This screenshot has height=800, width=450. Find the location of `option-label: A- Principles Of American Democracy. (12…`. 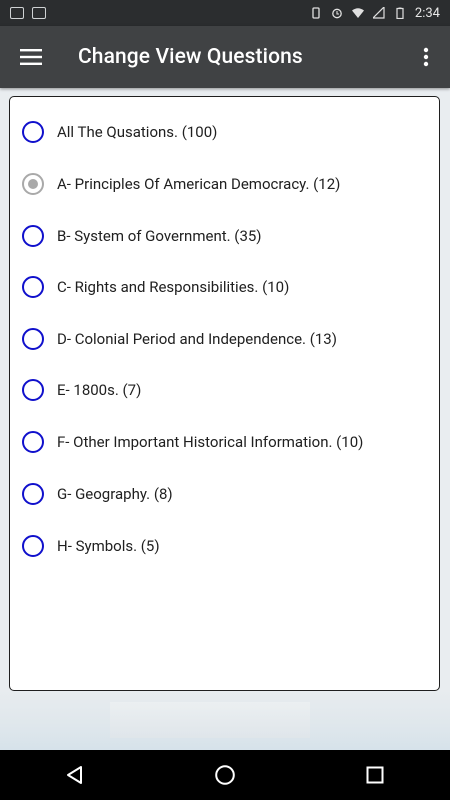

option-label: A- Principles Of American Democracy. (12… is located at coordinates (199, 184).